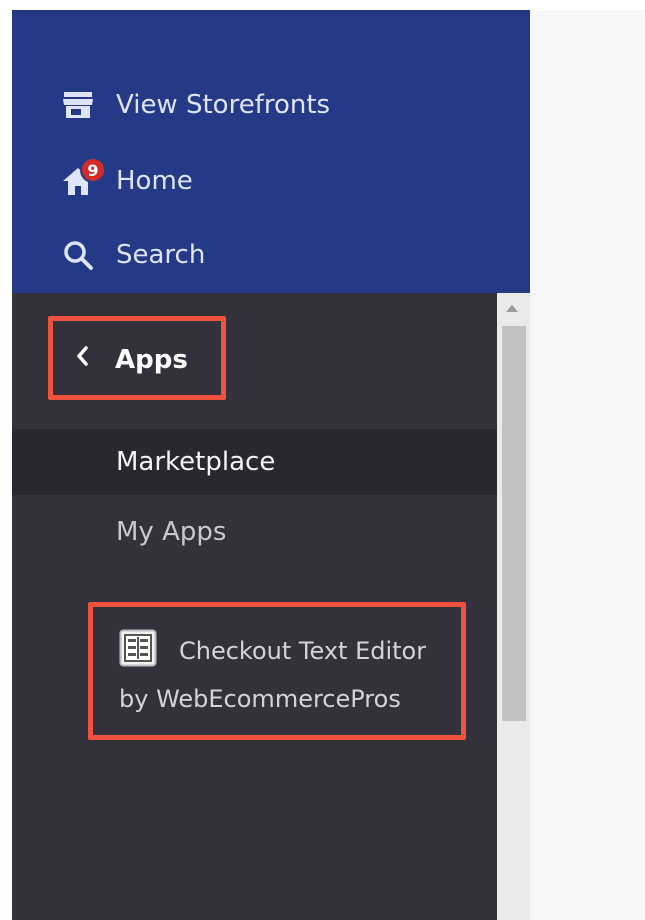 The height and width of the screenshot is (920, 645). Describe the element at coordinates (271, 181) in the screenshot. I see `nav-home: 9 Home` at that location.